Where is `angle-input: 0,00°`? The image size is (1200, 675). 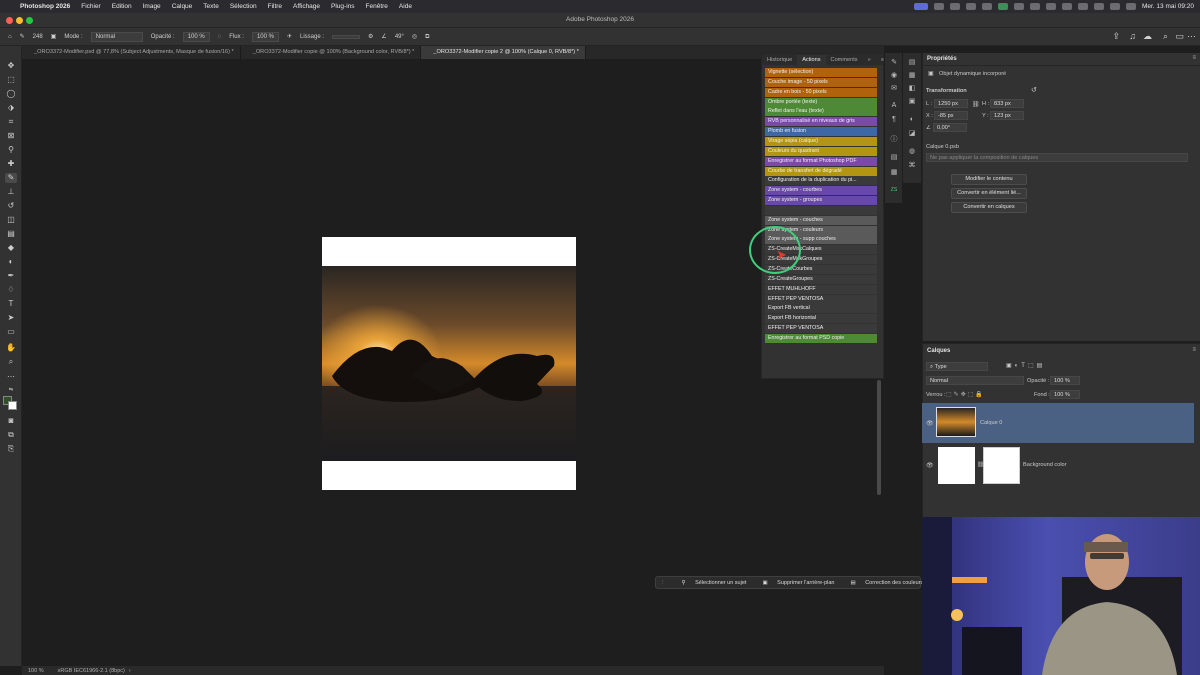
angle-input: 0,00° is located at coordinates (950, 127).